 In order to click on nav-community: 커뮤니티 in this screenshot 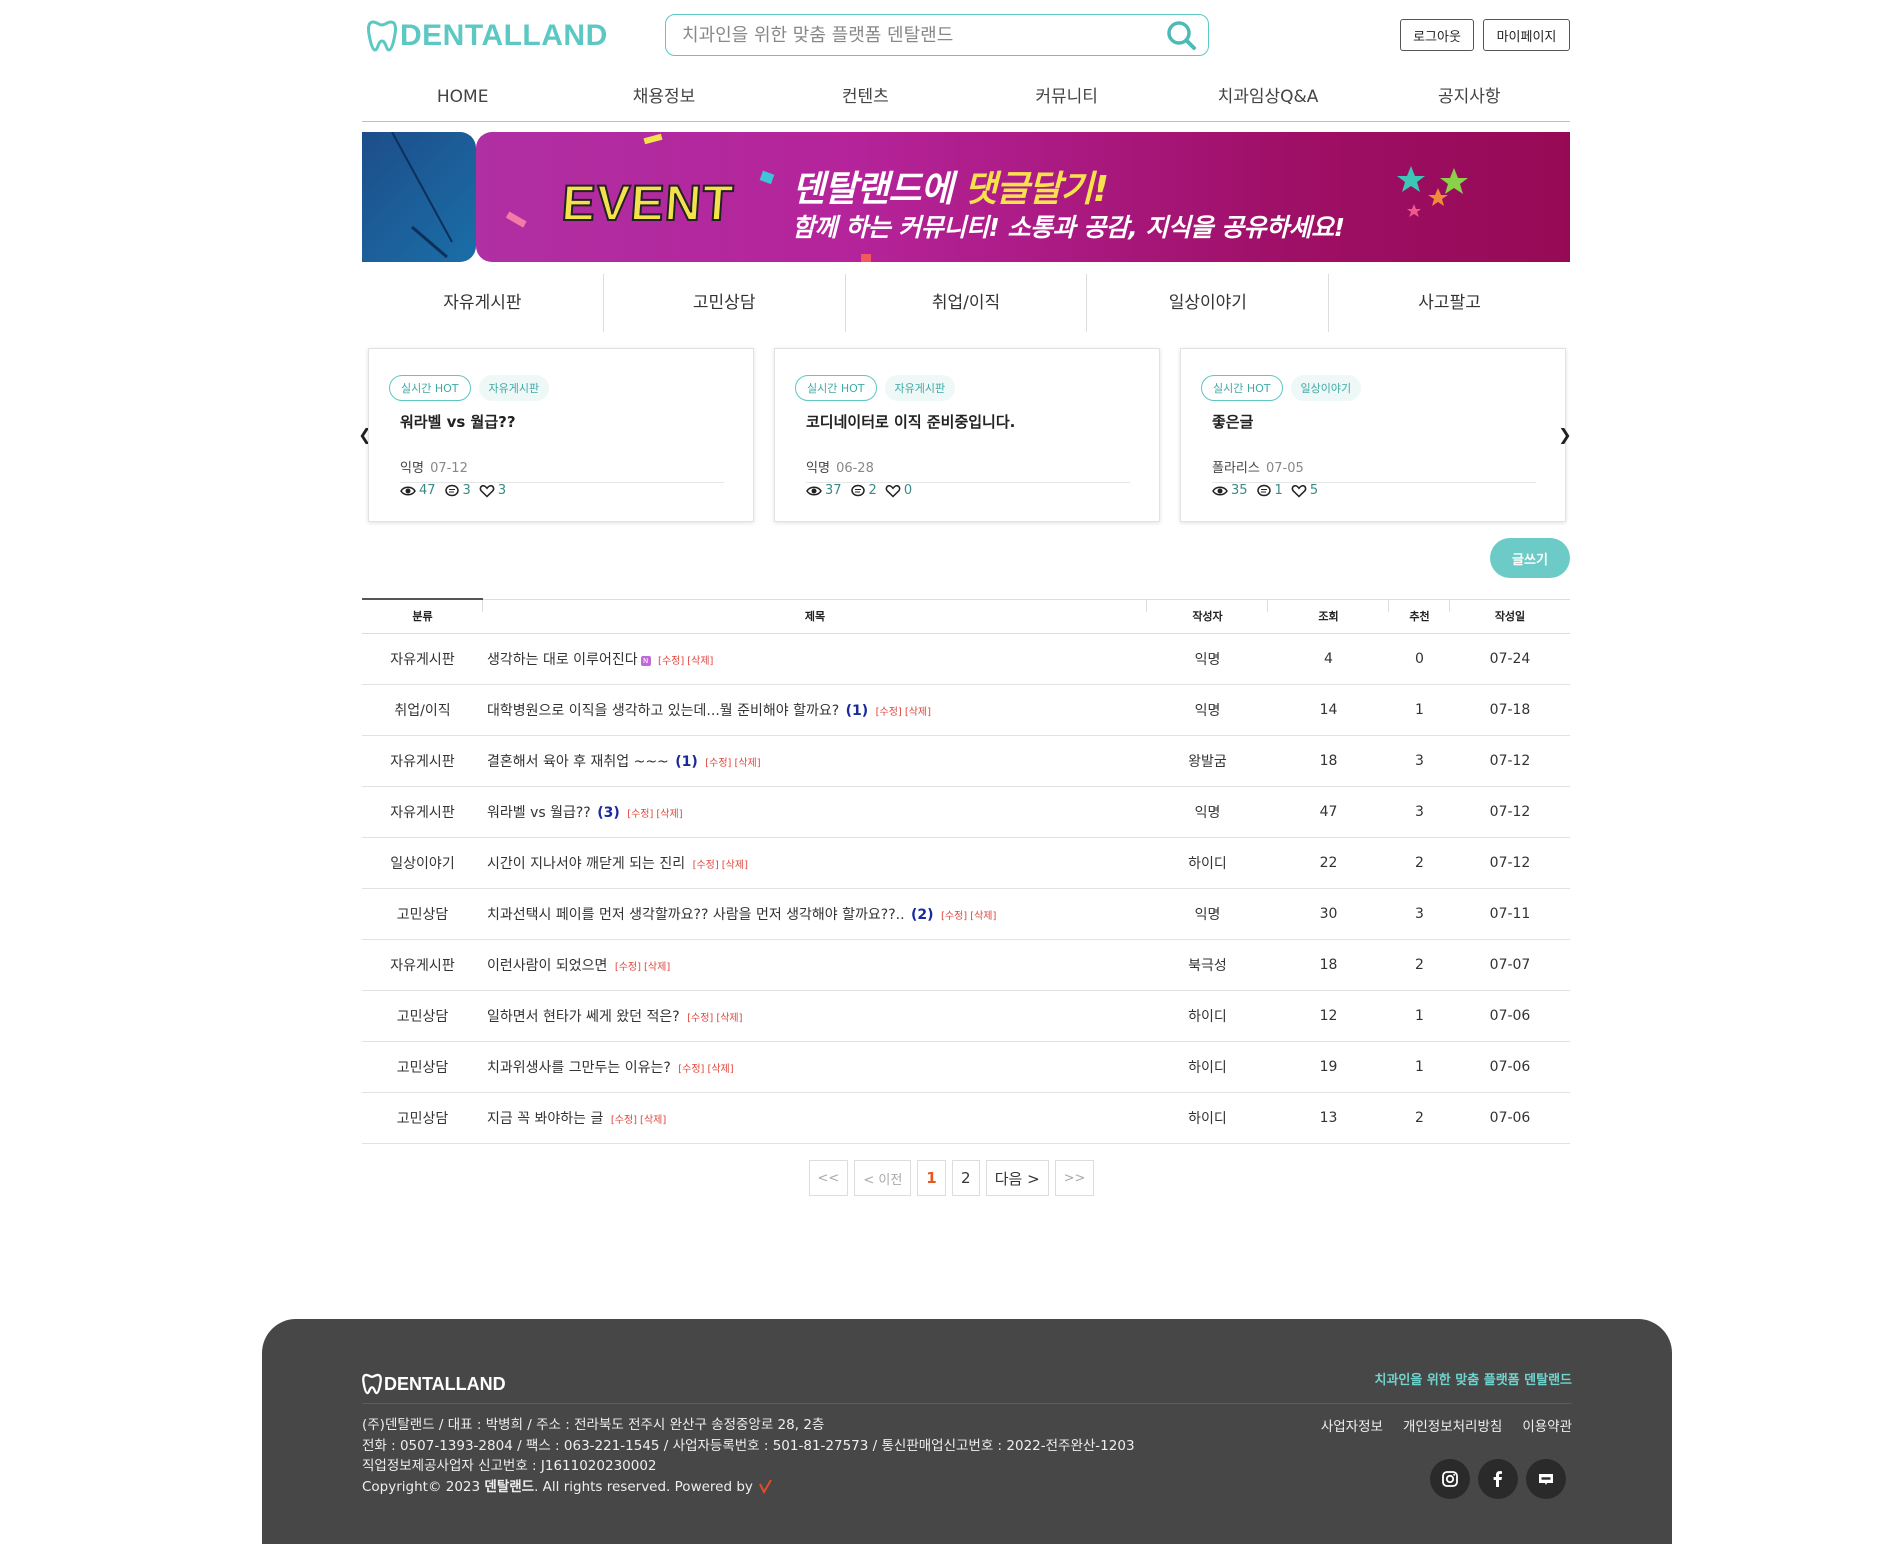, I will do `click(1066, 95)`.